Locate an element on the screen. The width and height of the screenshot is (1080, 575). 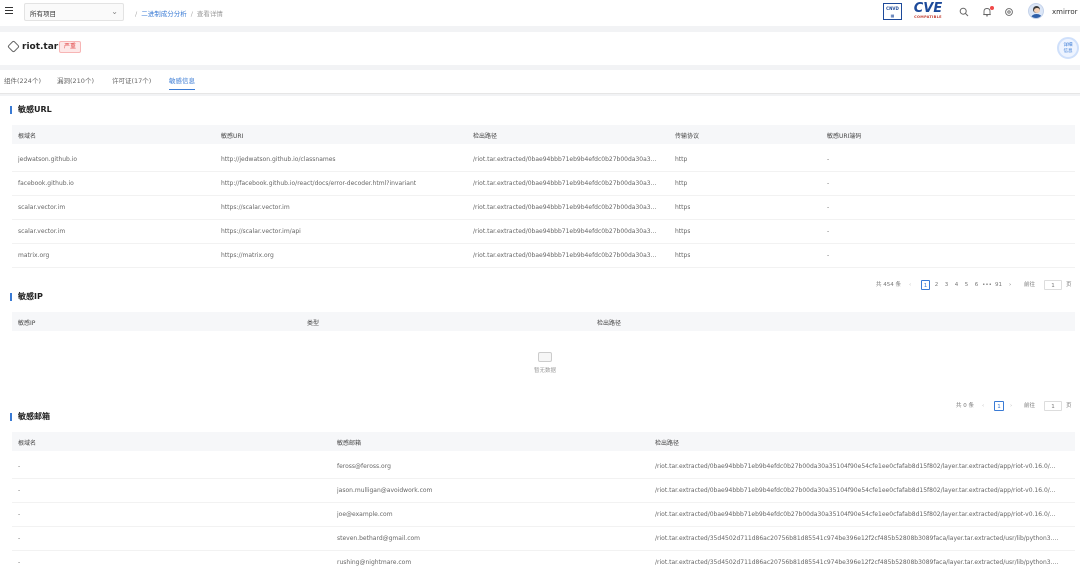
column-header: 敏感URI端码 is located at coordinates (844, 136).